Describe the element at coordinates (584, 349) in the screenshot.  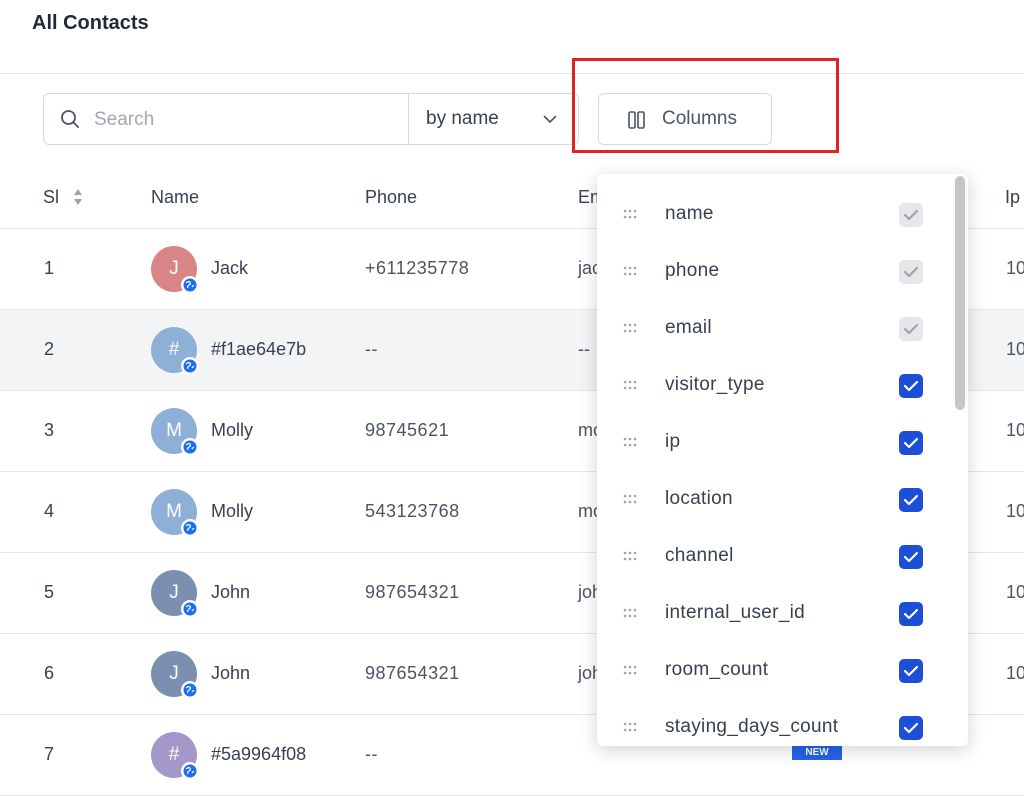
I see `row-email: --` at that location.